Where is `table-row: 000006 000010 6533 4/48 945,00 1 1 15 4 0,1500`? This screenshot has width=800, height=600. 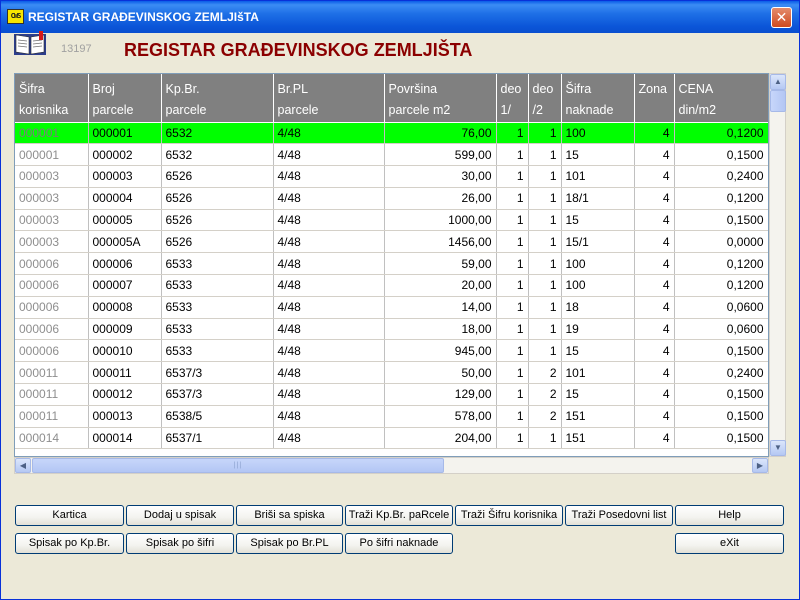
table-row: 000006 000010 6533 4/48 945,00 1 1 15 4 0,1500 is located at coordinates (391, 351).